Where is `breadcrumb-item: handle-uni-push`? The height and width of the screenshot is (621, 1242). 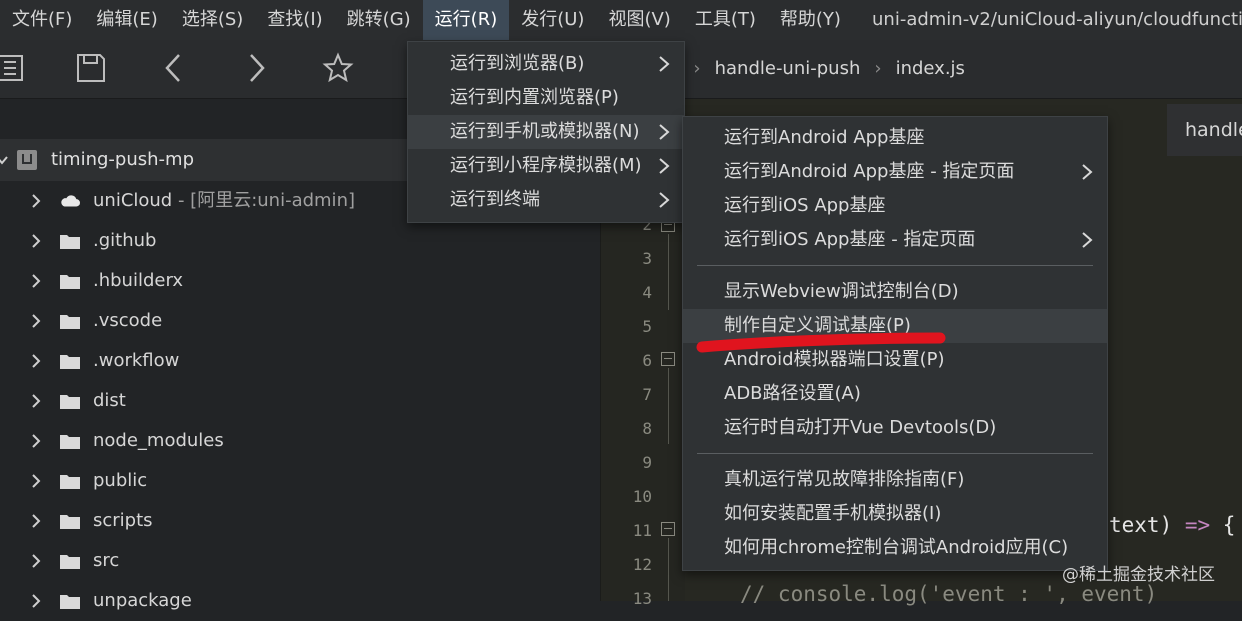 breadcrumb-item: handle-uni-push is located at coordinates (788, 68).